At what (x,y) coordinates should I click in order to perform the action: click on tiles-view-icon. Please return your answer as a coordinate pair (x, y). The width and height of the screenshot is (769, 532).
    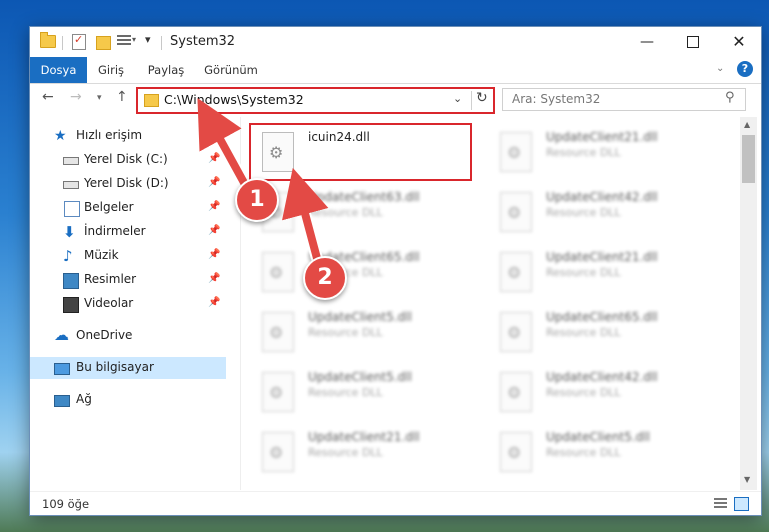
    Looking at the image, I should click on (741, 504).